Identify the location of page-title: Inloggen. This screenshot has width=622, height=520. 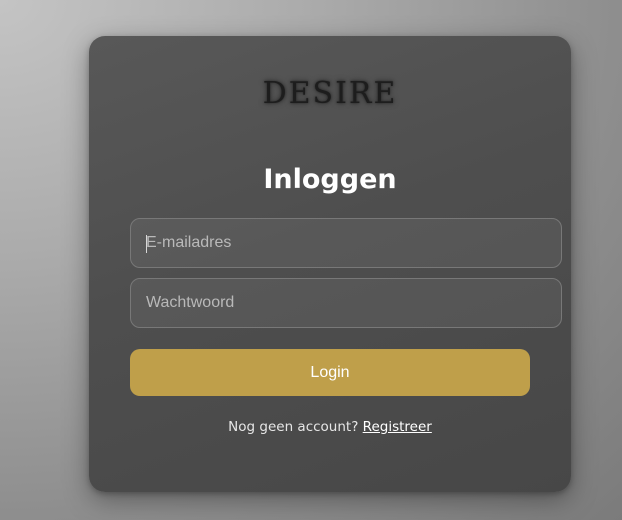
(330, 179).